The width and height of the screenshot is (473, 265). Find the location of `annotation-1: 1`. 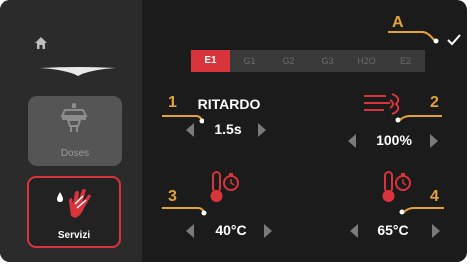

annotation-1: 1 is located at coordinates (172, 102).